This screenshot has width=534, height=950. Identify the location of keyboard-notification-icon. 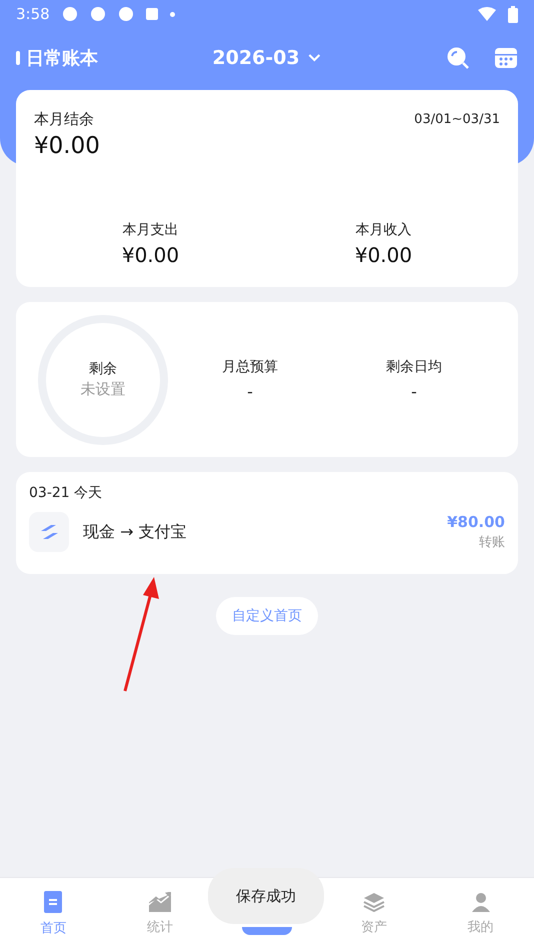
(152, 14).